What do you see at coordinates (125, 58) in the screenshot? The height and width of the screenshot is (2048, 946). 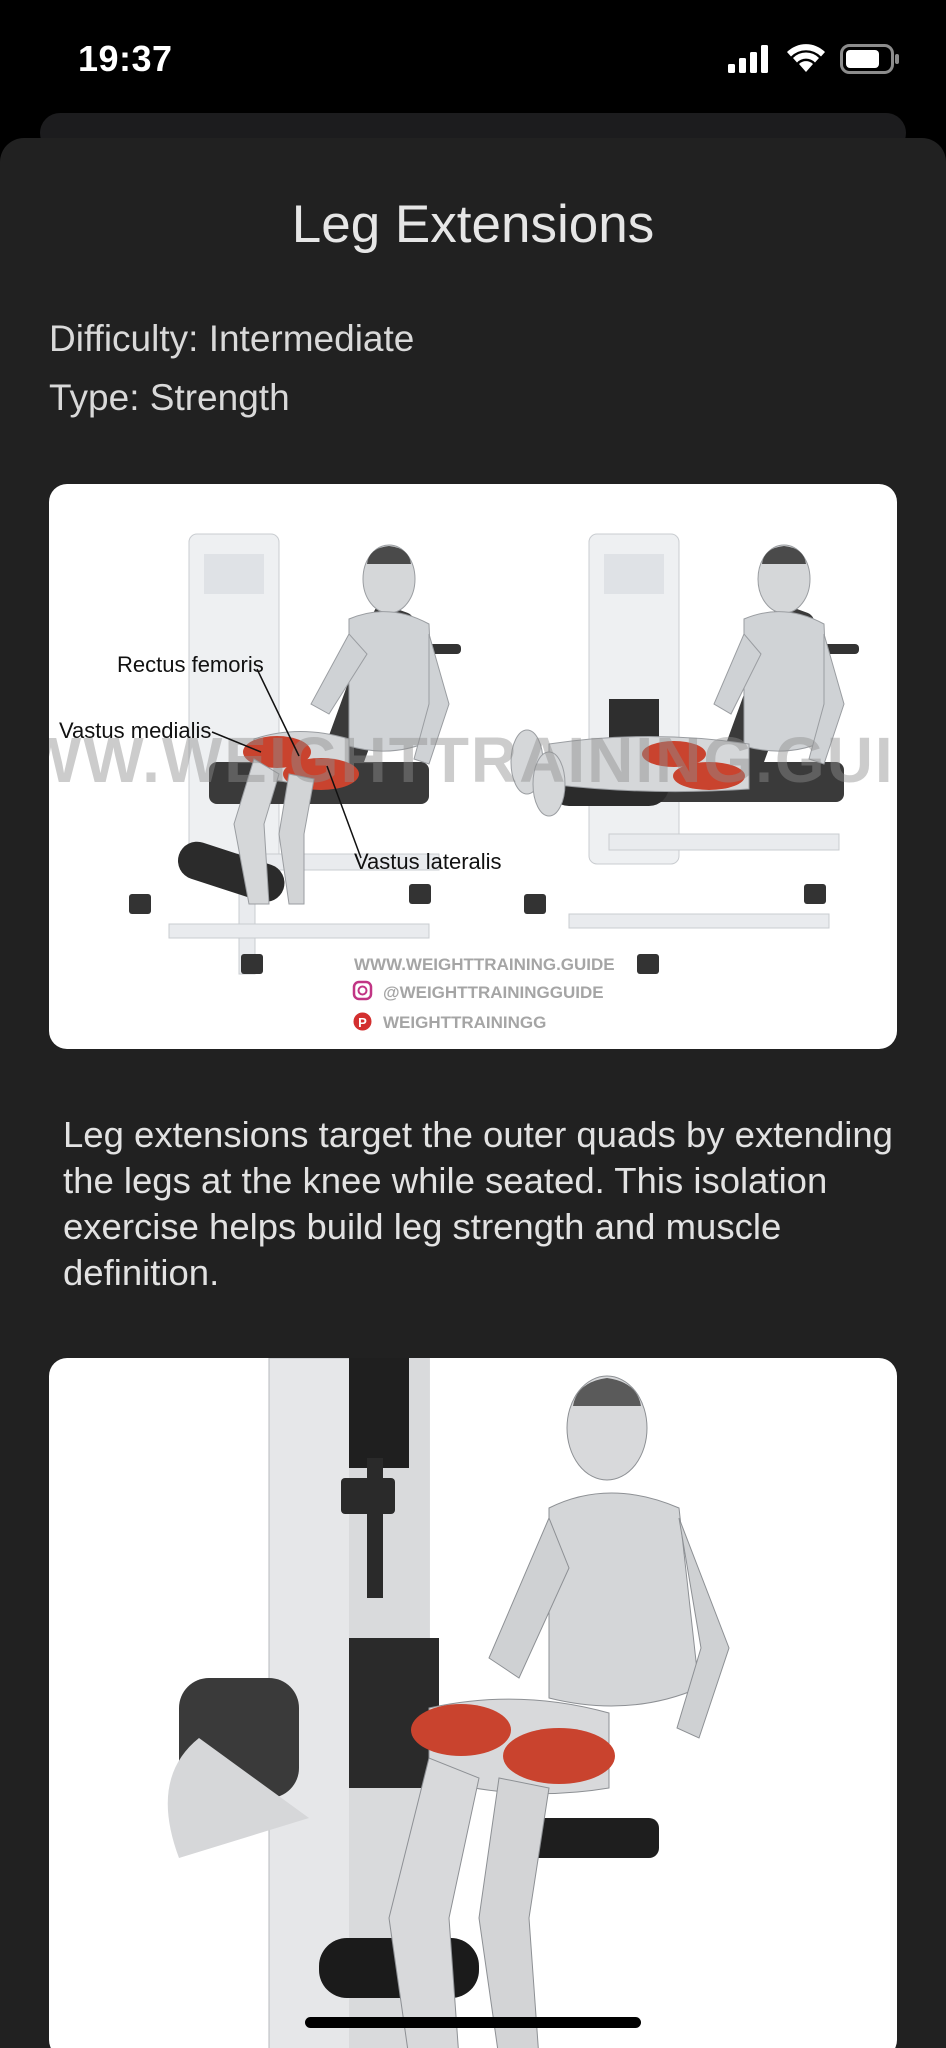 I see `status-time: 19:37` at bounding box center [125, 58].